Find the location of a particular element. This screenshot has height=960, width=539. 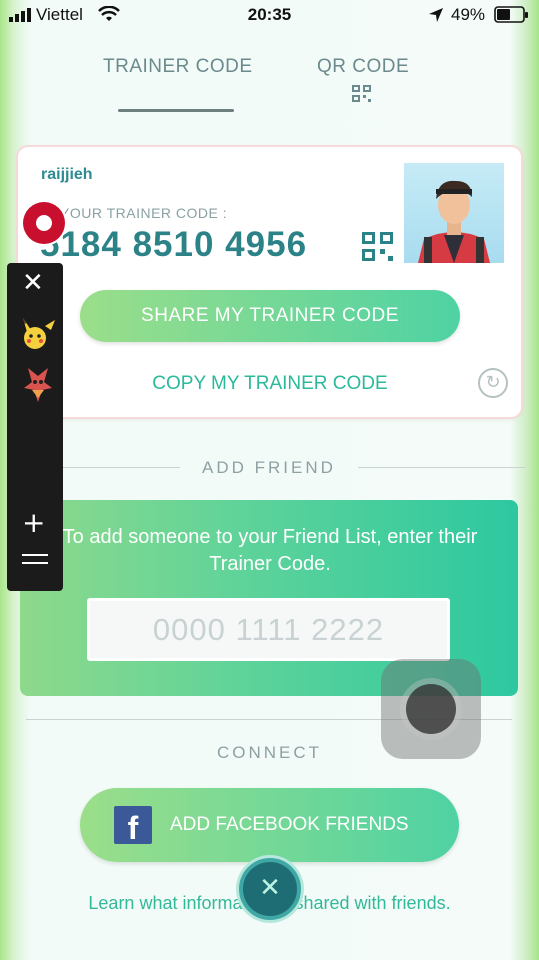

menu-icon is located at coordinates (35, 562).